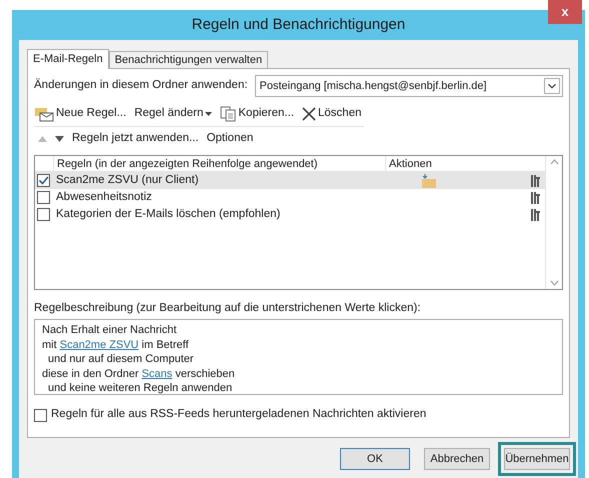 The image size is (589, 478). I want to click on value-link: Scan2me ZSVU, so click(99, 344).